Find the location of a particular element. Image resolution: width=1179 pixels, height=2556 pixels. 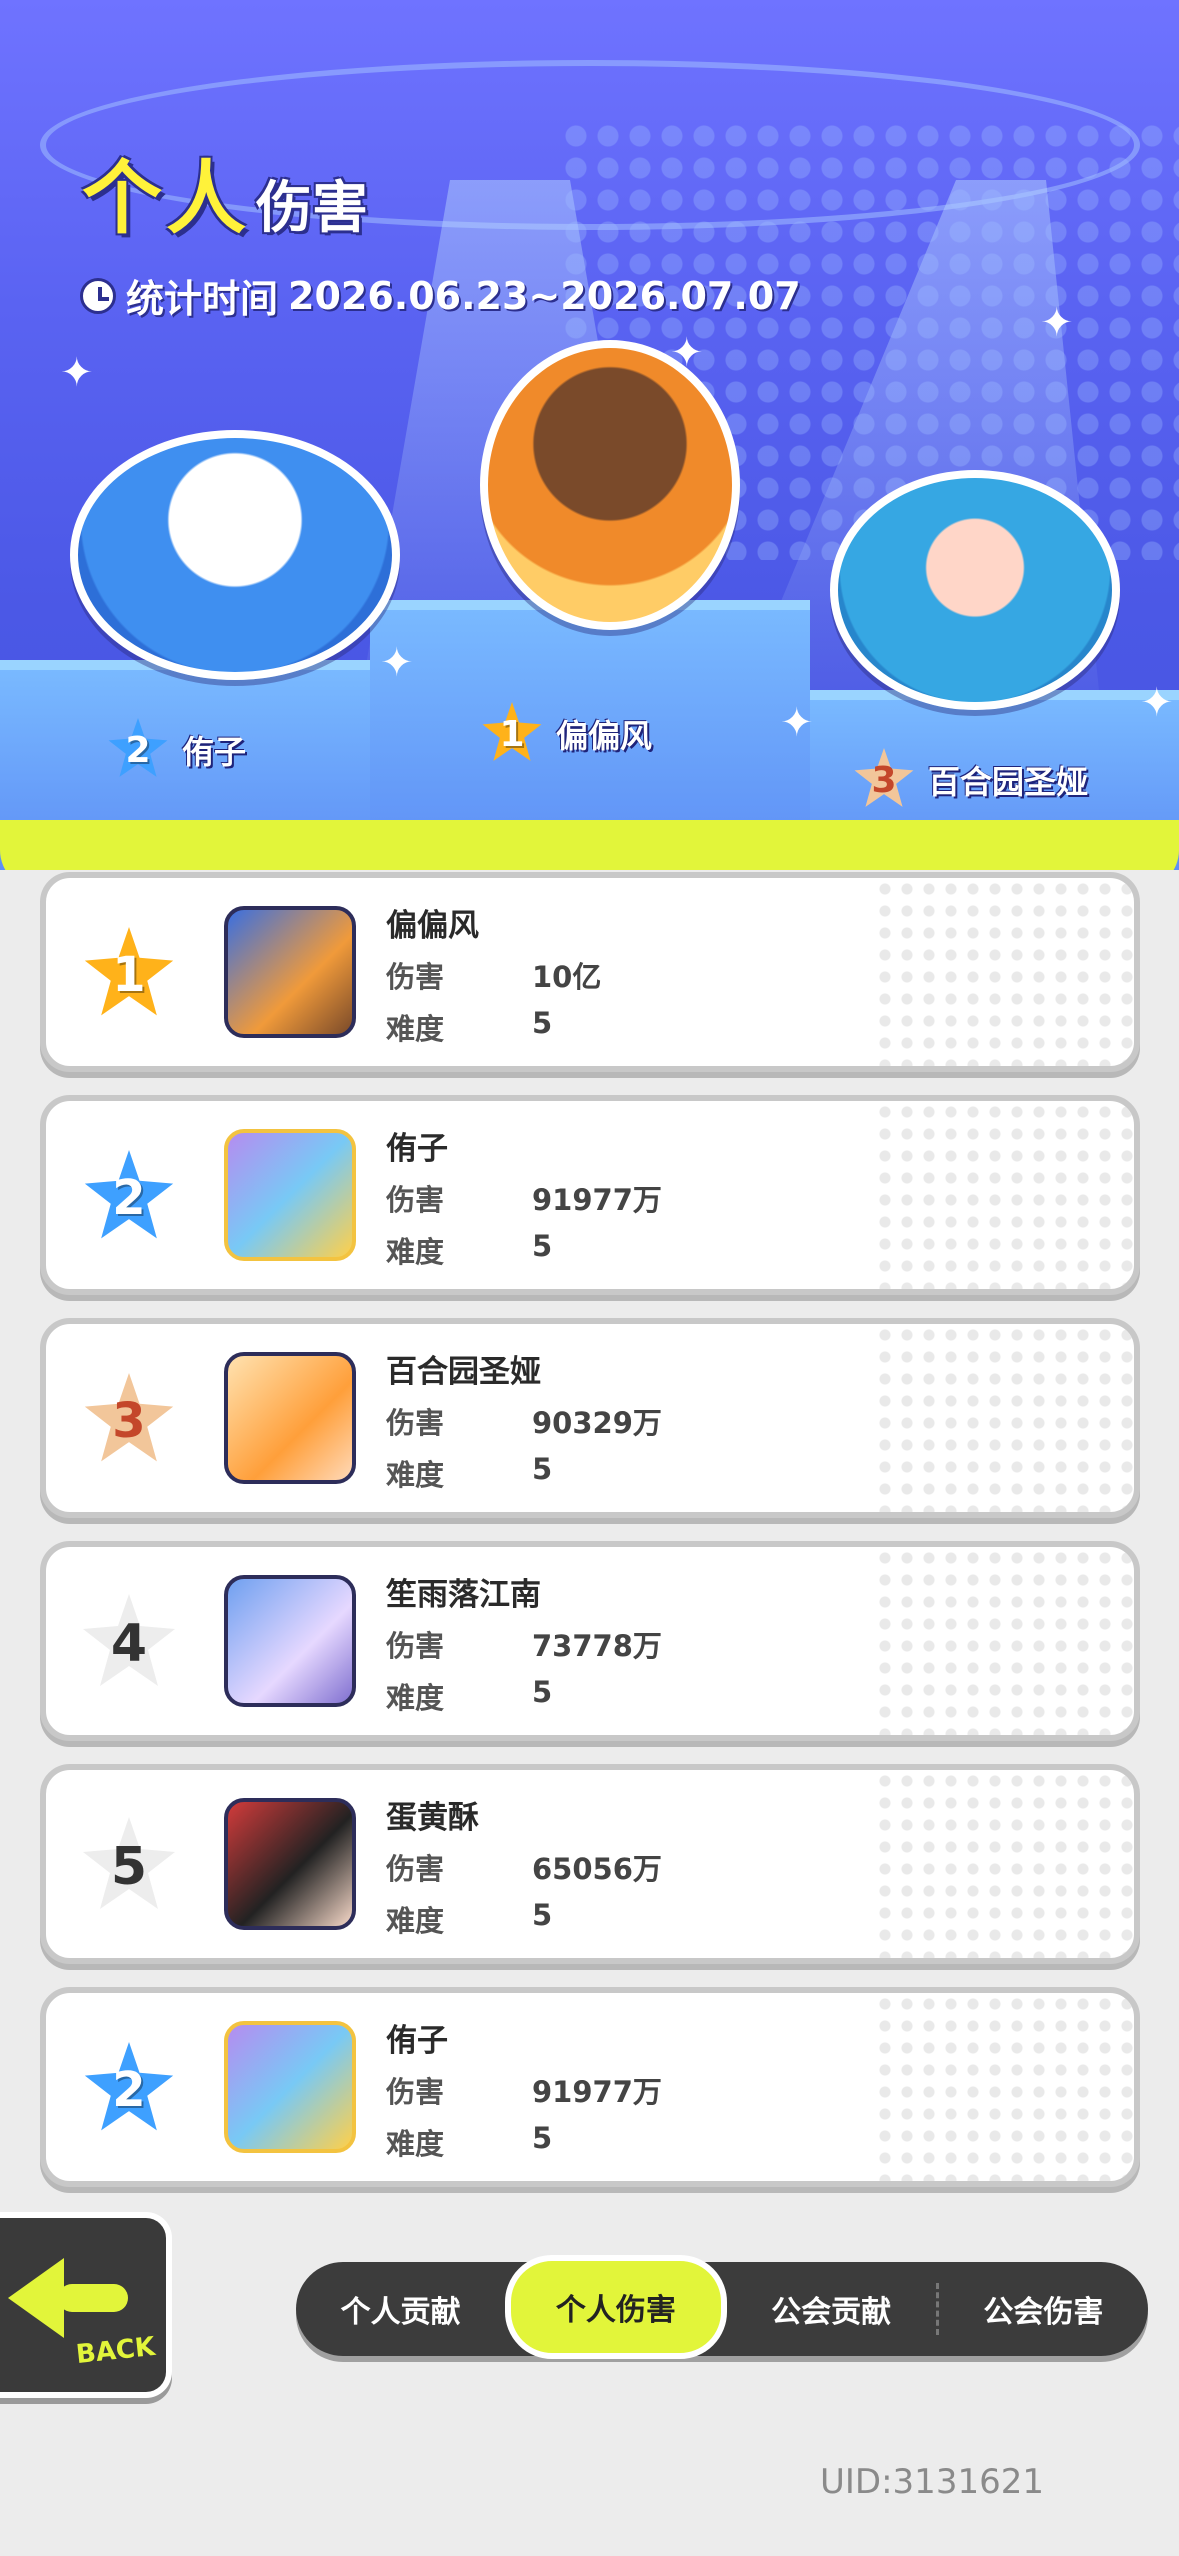

ranking-row: 2 侑子 伤害 91977万 难度 5 is located at coordinates (590, 1195).